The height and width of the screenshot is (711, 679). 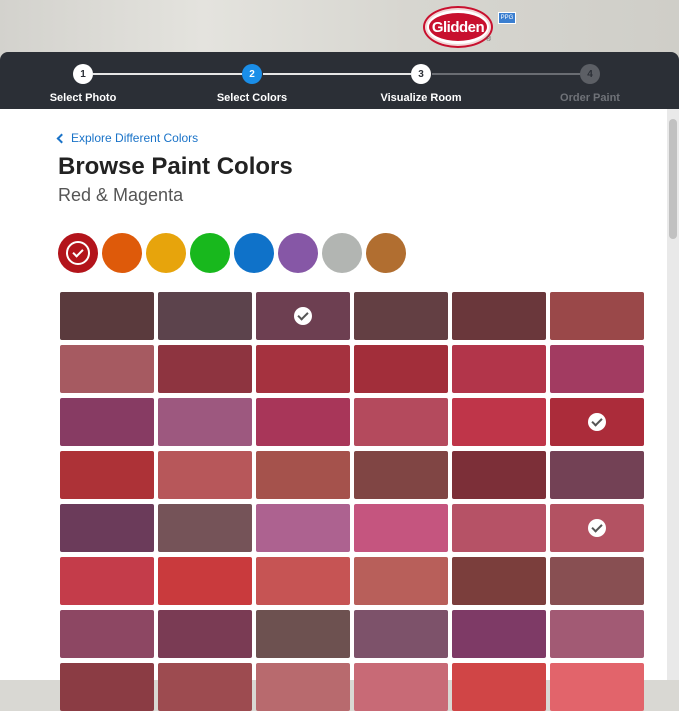 What do you see at coordinates (386, 253) in the screenshot?
I see `color-family-brown` at bounding box center [386, 253].